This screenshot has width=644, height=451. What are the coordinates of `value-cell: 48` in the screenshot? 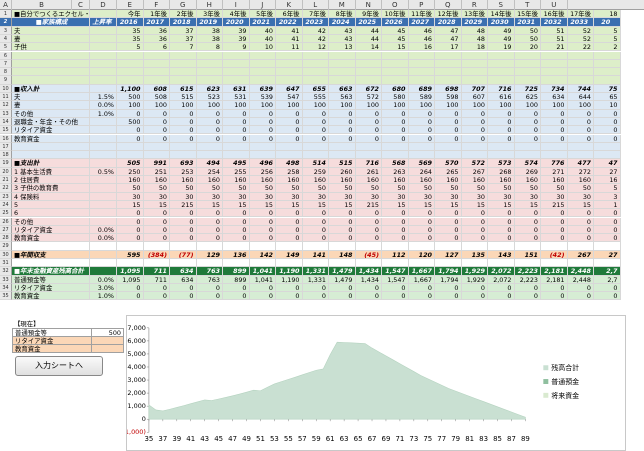 It's located at (474, 30).